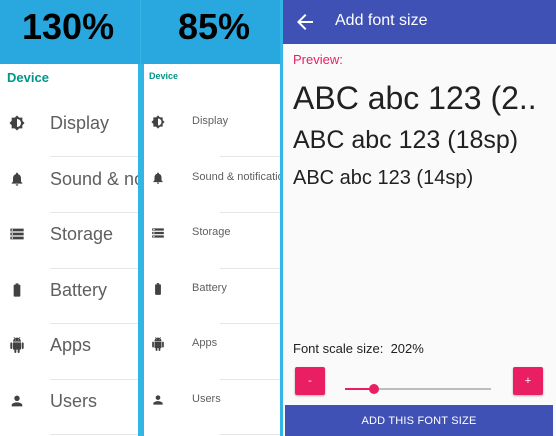 Image resolution: width=556 pixels, height=436 pixels. I want to click on preview-text-14sp: ABC abc 123 (14sp), so click(383, 178).